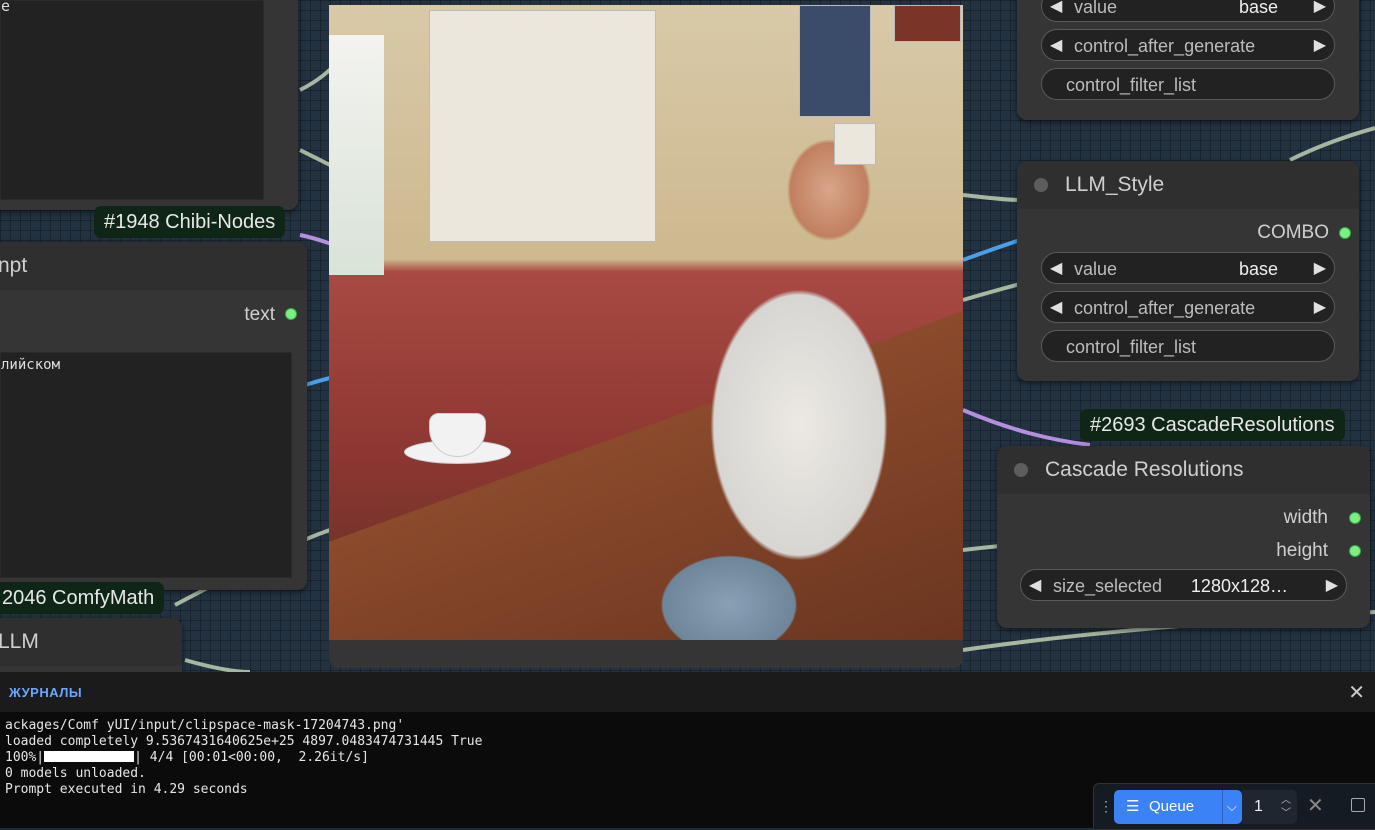 This screenshot has width=1375, height=830. I want to click on drag-handle-icon: ⋮, so click(1106, 806).